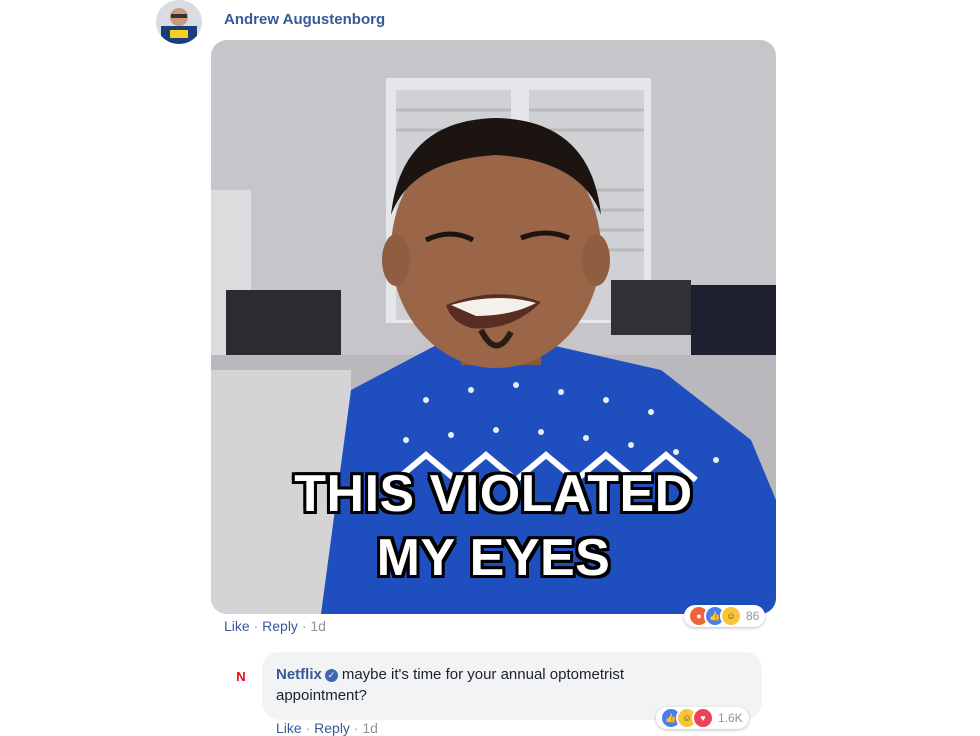  What do you see at coordinates (493, 494) in the screenshot?
I see `gif-caption-line-1: THIS VIOLATED` at bounding box center [493, 494].